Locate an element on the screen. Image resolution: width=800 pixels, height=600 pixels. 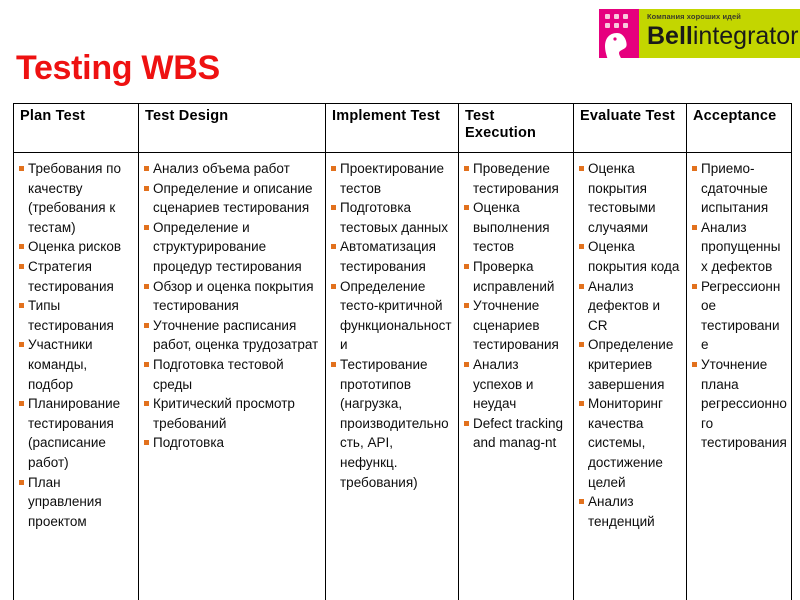
column-header-test-design: Test Design is located at coordinates (232, 128).